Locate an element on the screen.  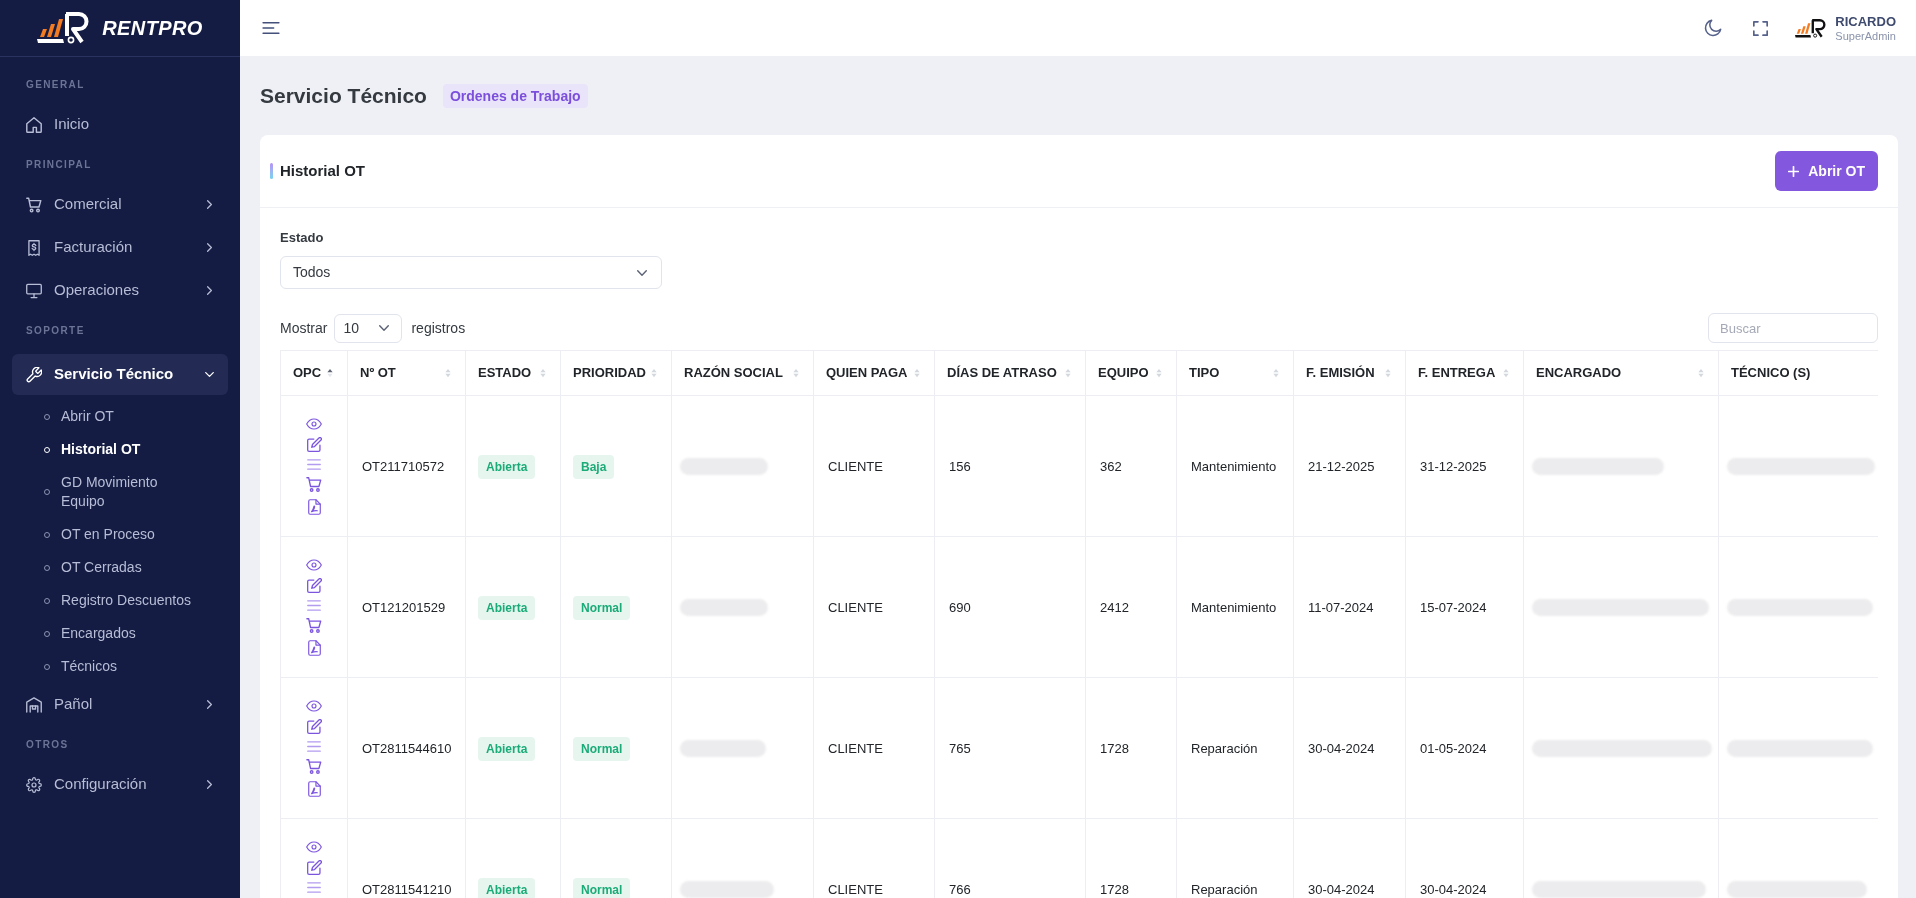
column-header: F. ENTREGA is located at coordinates (1464, 373).